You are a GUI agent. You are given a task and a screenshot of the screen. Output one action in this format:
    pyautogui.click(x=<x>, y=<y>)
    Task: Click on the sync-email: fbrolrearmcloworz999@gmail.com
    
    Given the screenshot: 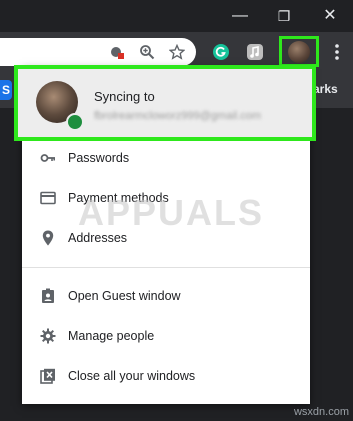 What is the action you would take?
    pyautogui.click(x=178, y=116)
    